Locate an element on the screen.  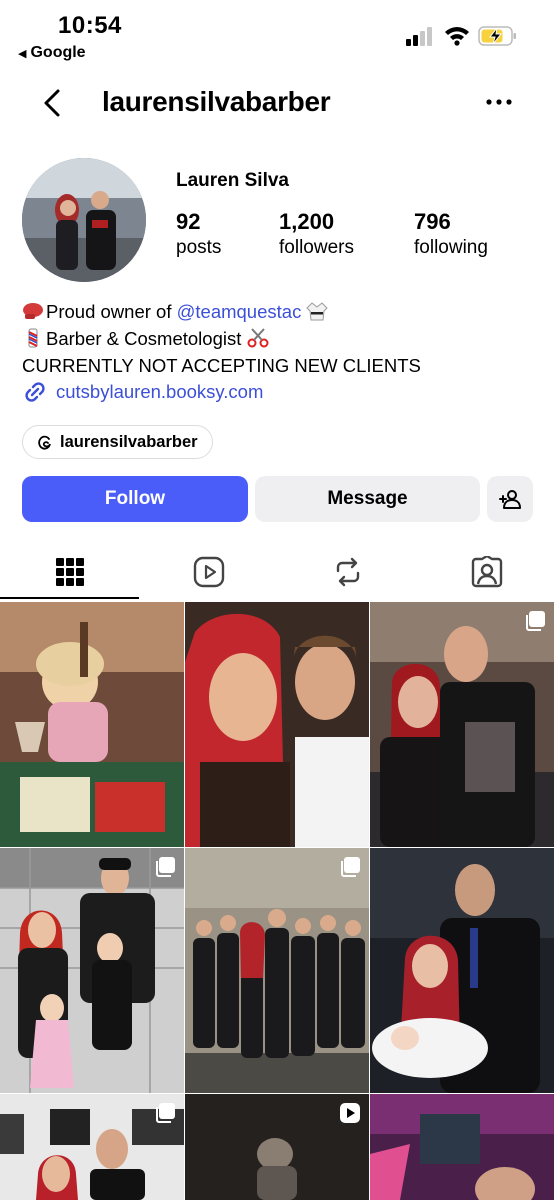
add-person-icon is located at coordinates (510, 499).